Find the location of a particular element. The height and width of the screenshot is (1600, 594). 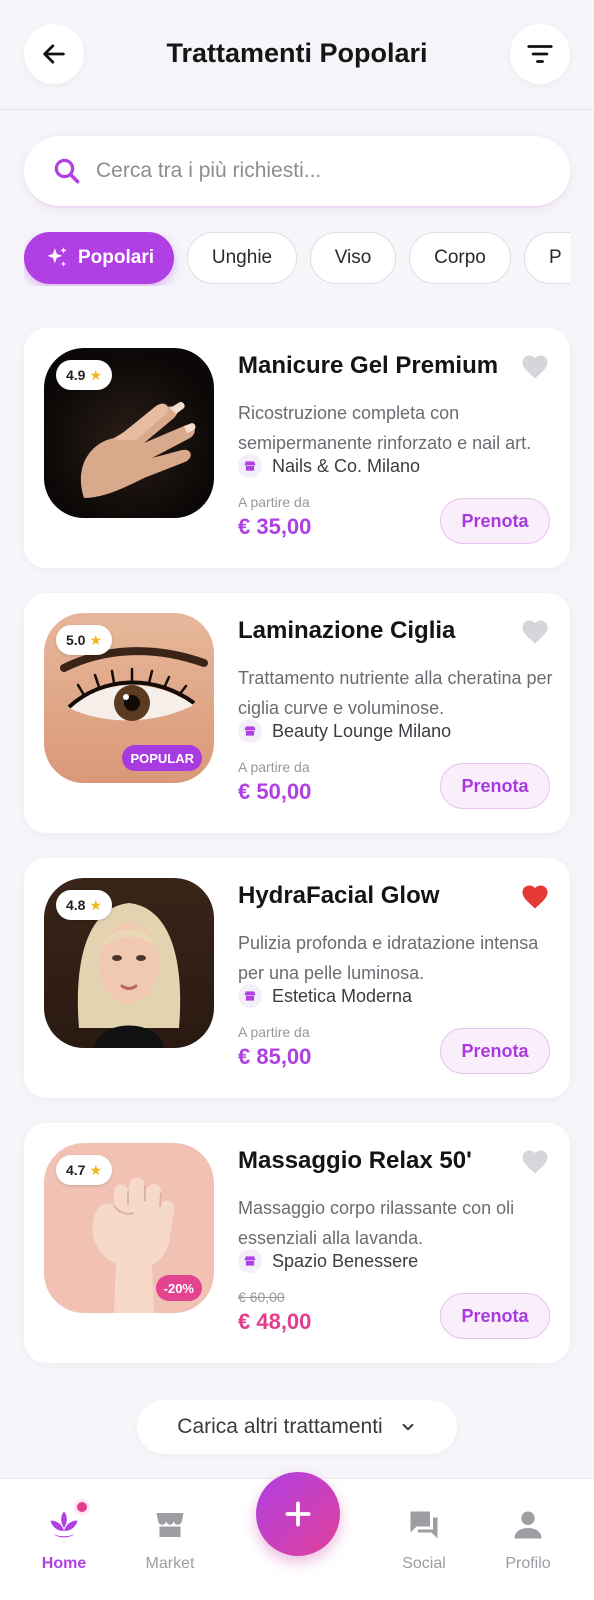

rating-badge: 5.0 ★ is located at coordinates (84, 640).